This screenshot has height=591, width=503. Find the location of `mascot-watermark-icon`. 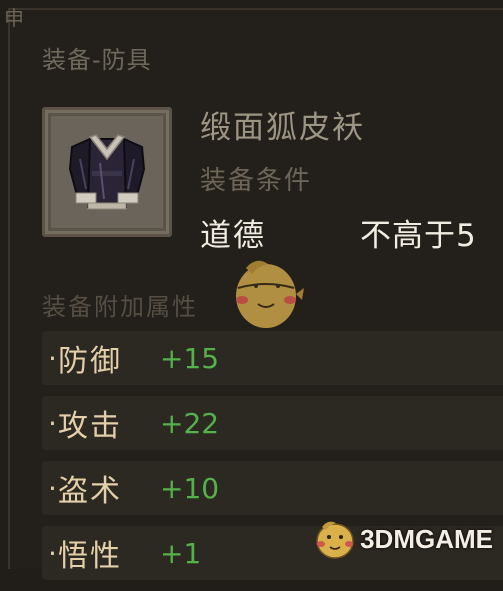

mascot-watermark-icon is located at coordinates (270, 294).